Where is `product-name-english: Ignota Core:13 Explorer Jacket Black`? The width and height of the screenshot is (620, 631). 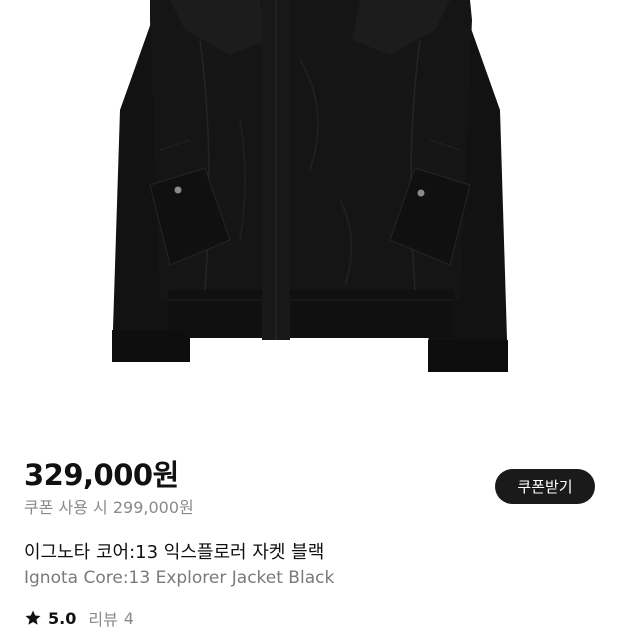 product-name-english: Ignota Core:13 Explorer Jacket Black is located at coordinates (179, 578).